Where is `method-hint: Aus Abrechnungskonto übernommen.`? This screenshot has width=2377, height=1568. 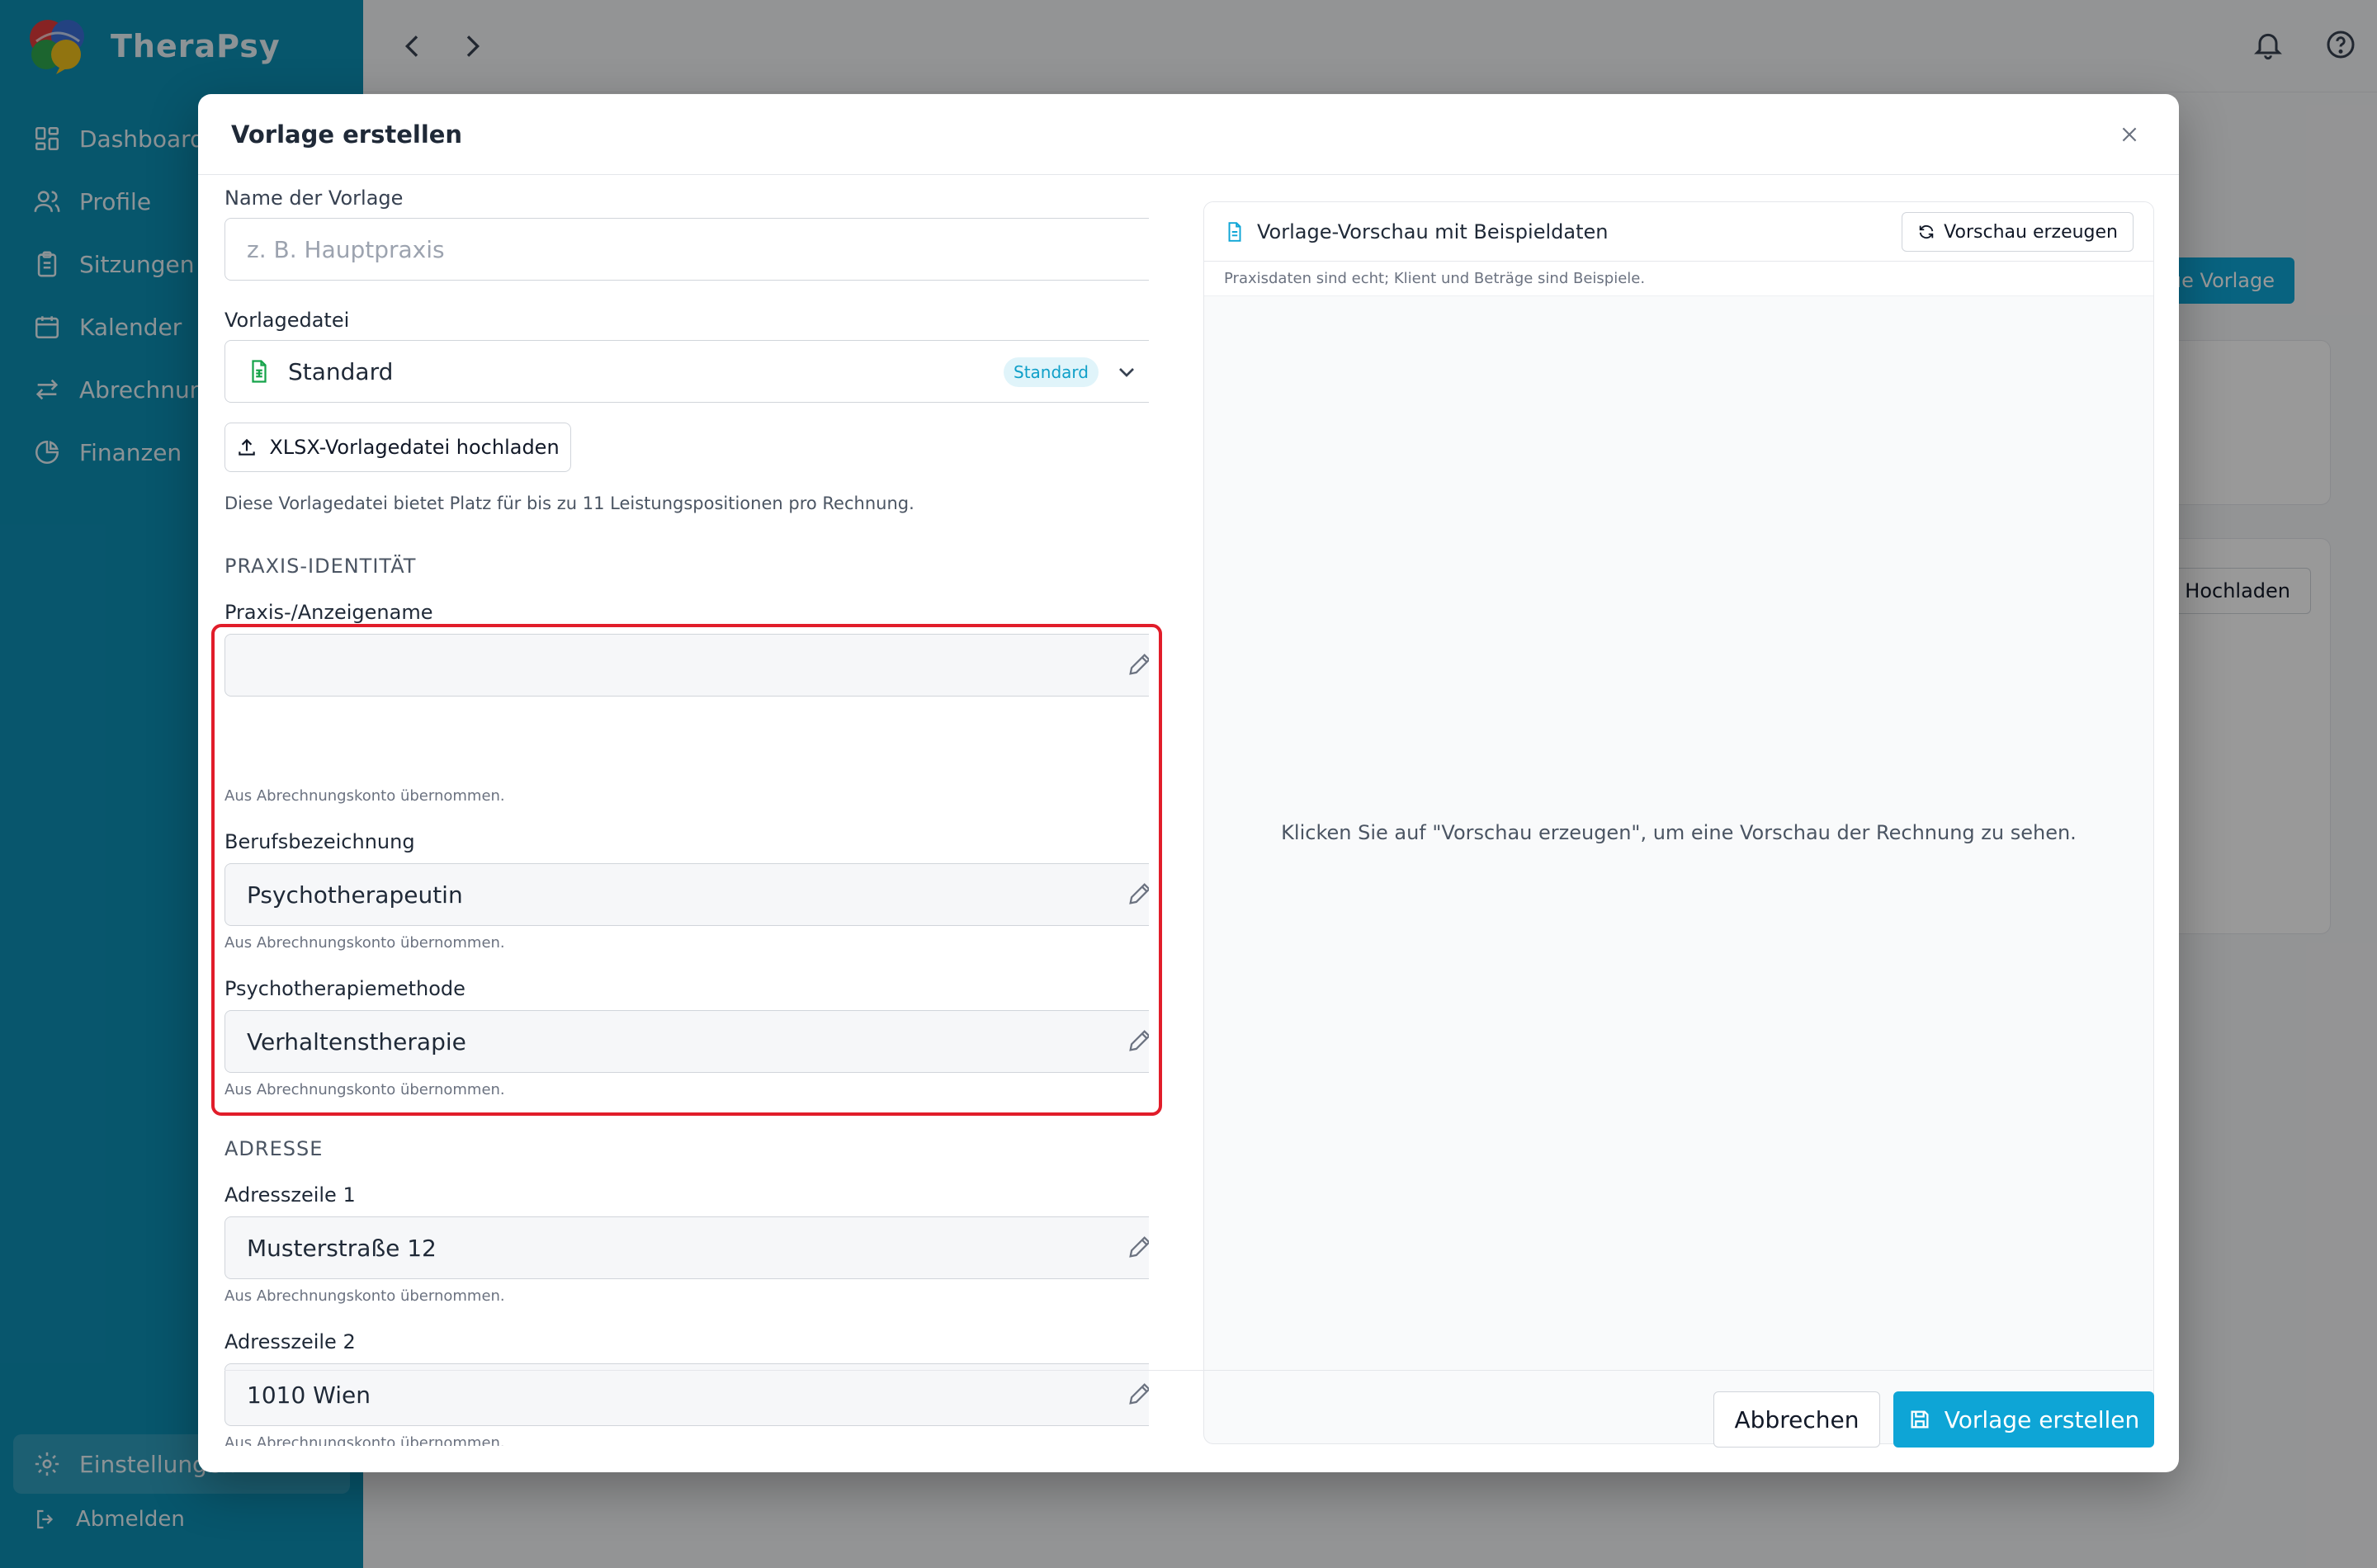
method-hint: Aus Abrechnungskonto übernommen. is located at coordinates (364, 1089).